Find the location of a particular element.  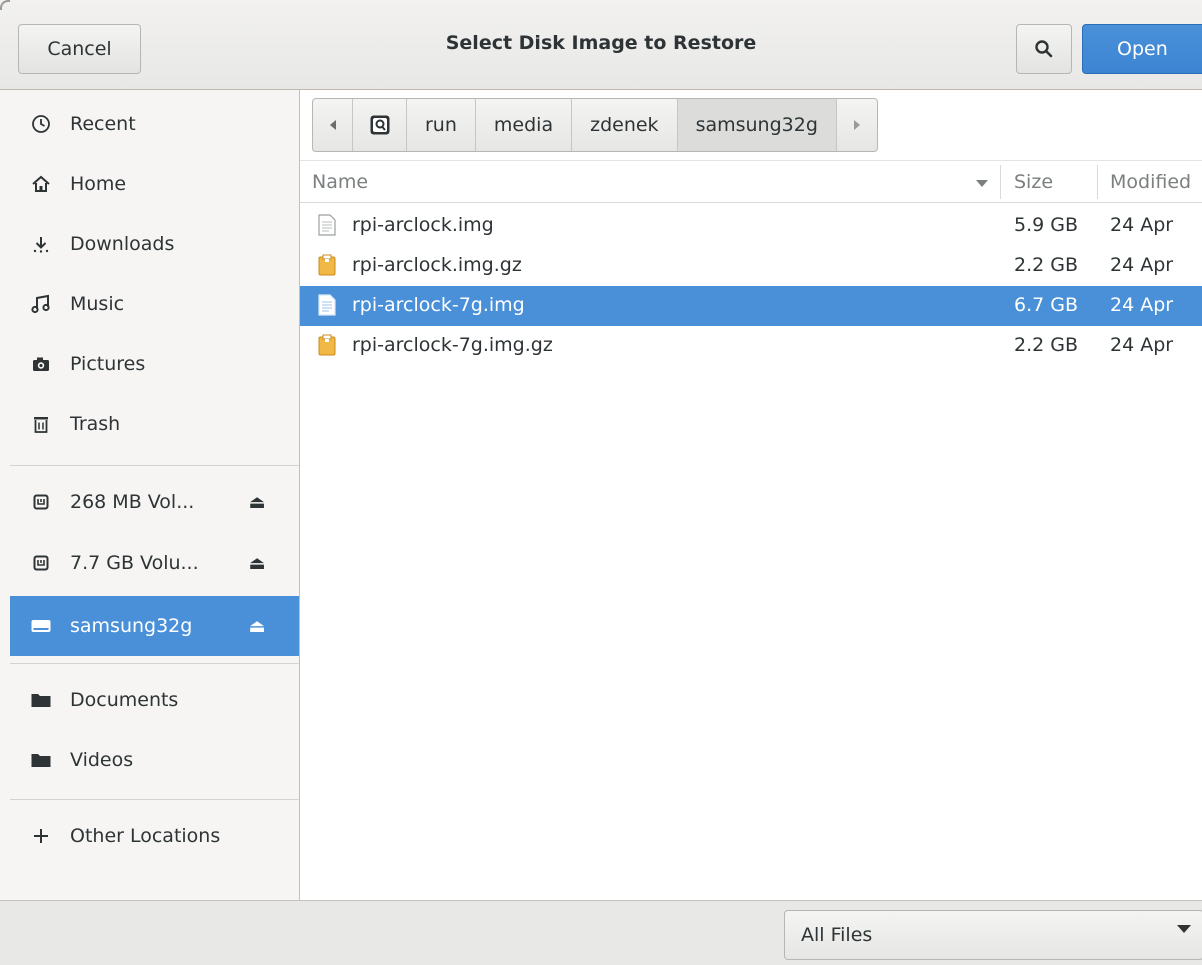

file-size: 6.7 GB is located at coordinates (1046, 305).